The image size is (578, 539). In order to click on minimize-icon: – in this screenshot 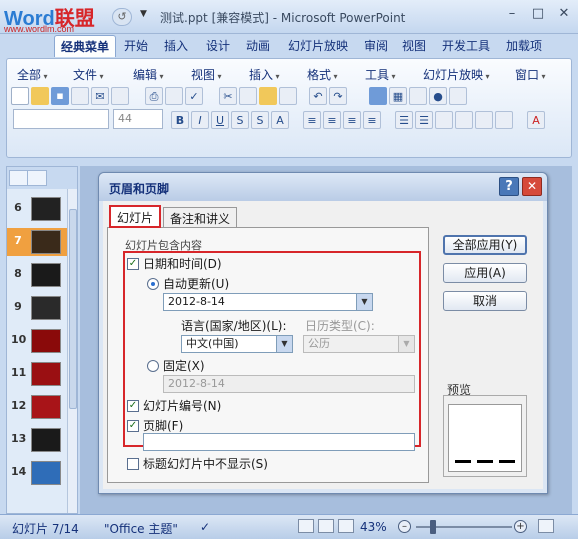, I will do `click(512, 13)`.